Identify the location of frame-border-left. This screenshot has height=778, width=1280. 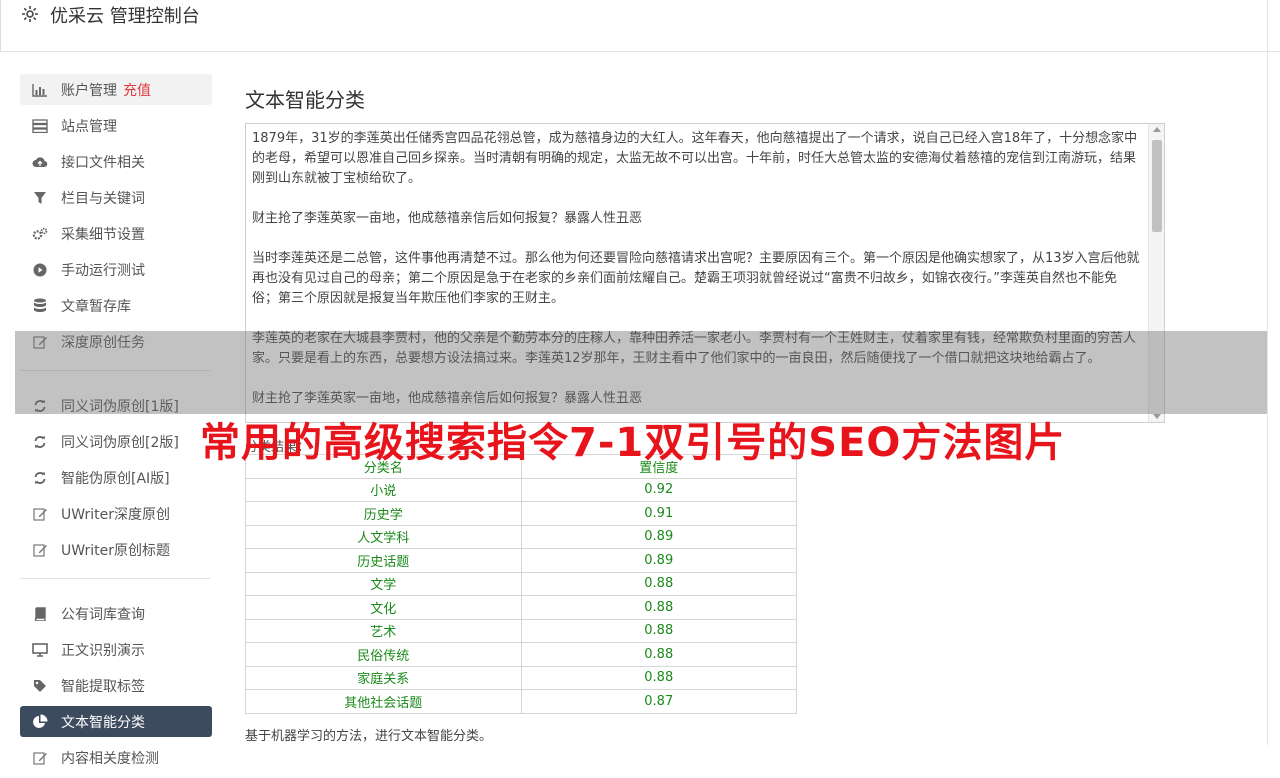
(0, 26).